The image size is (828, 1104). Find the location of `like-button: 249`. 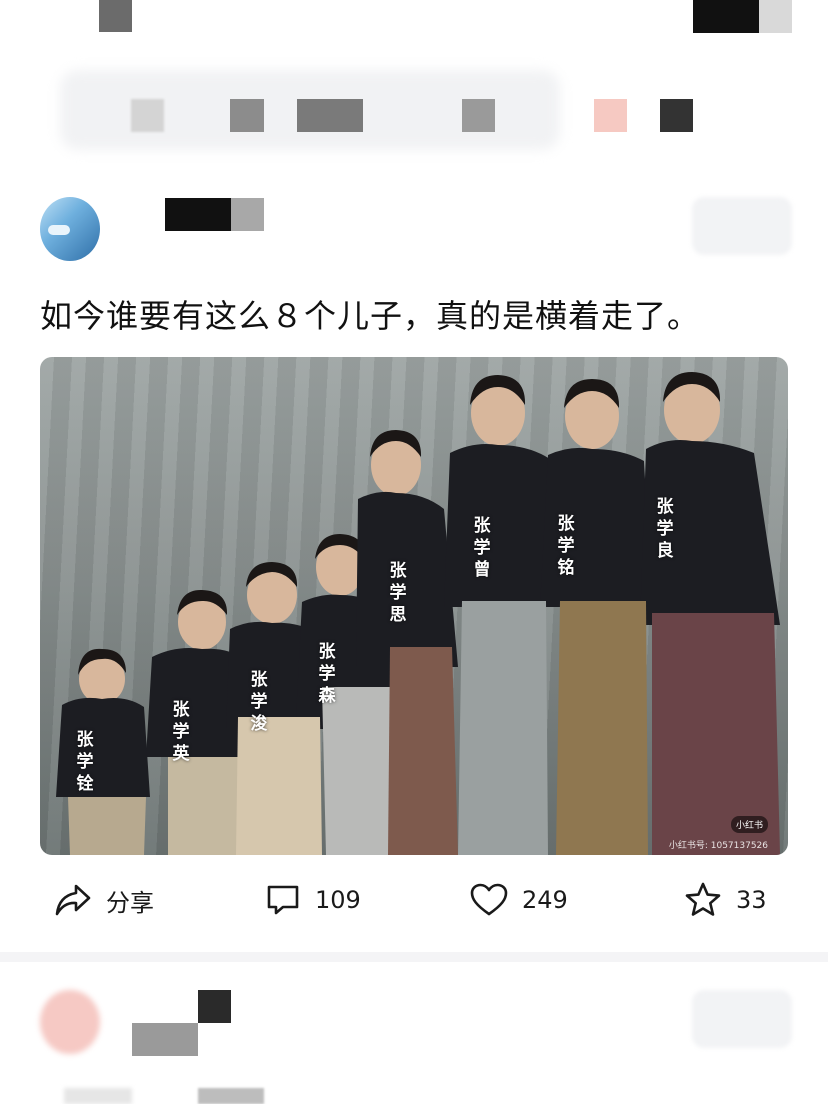

like-button: 249 is located at coordinates (519, 900).